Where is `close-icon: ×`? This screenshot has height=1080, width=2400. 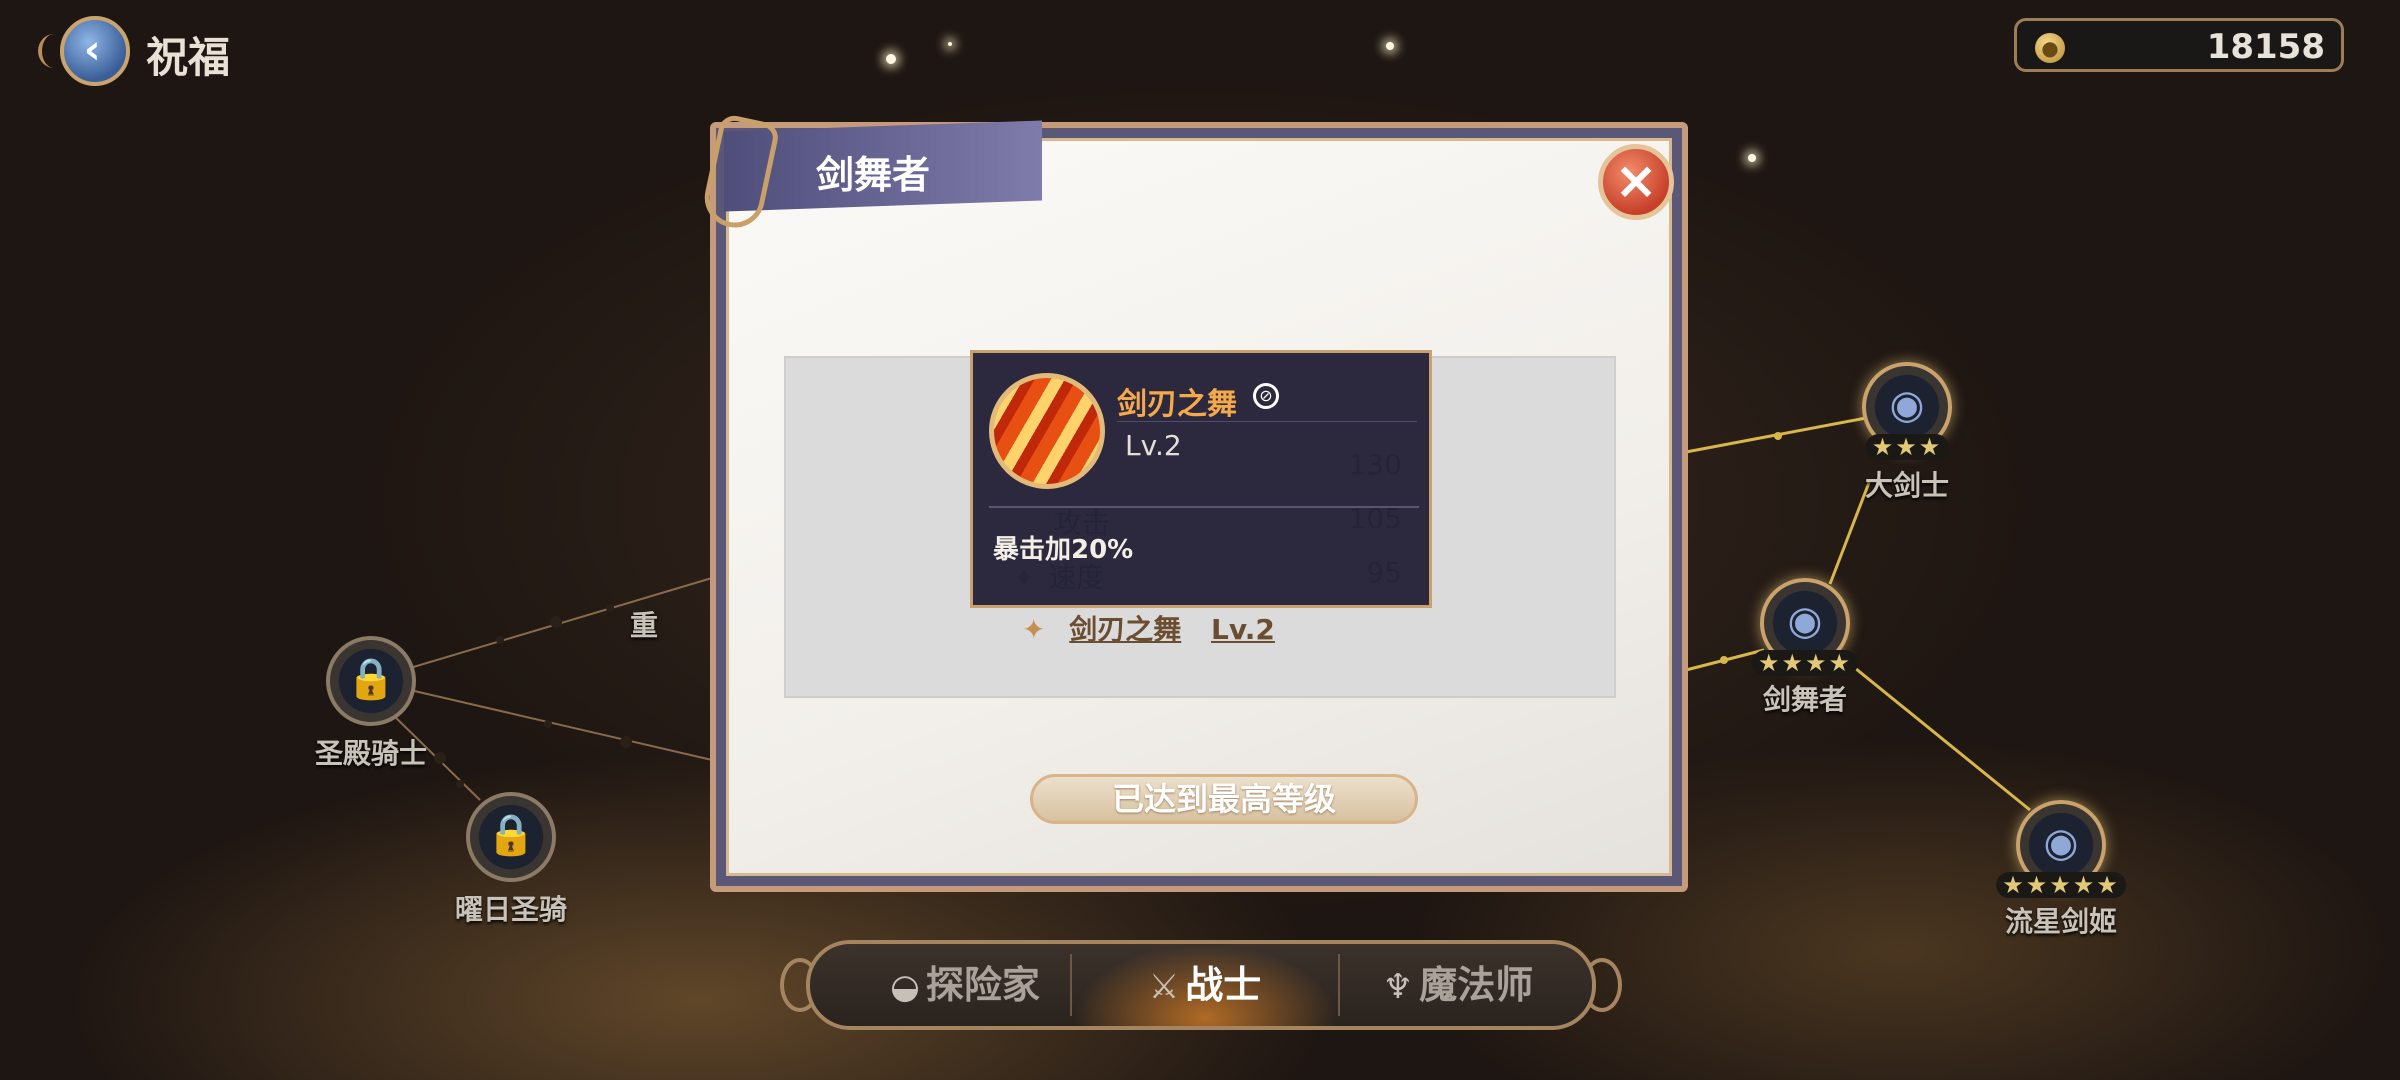 close-icon: × is located at coordinates (1636, 181).